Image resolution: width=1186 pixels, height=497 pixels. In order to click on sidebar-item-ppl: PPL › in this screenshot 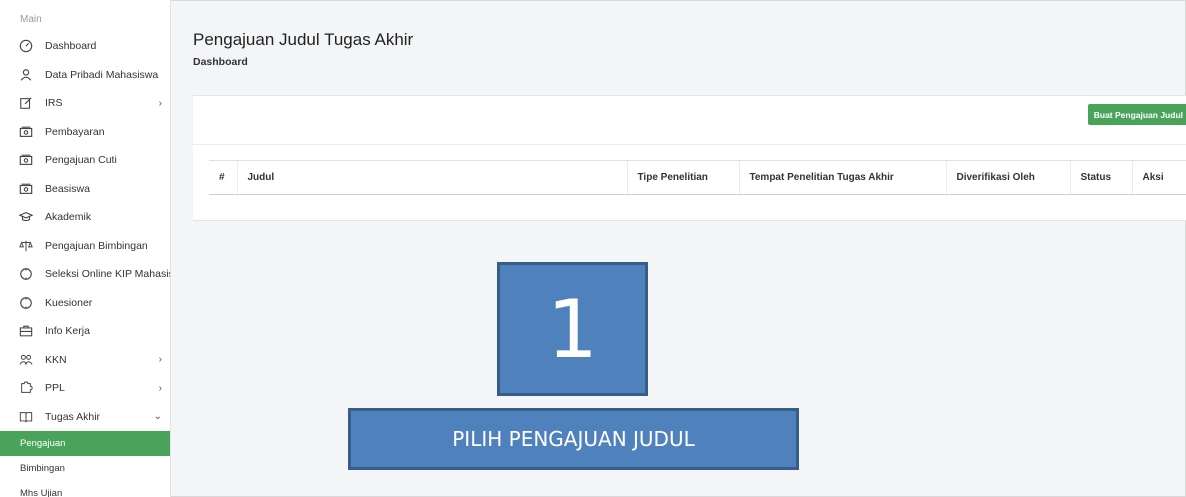, I will do `click(85, 388)`.